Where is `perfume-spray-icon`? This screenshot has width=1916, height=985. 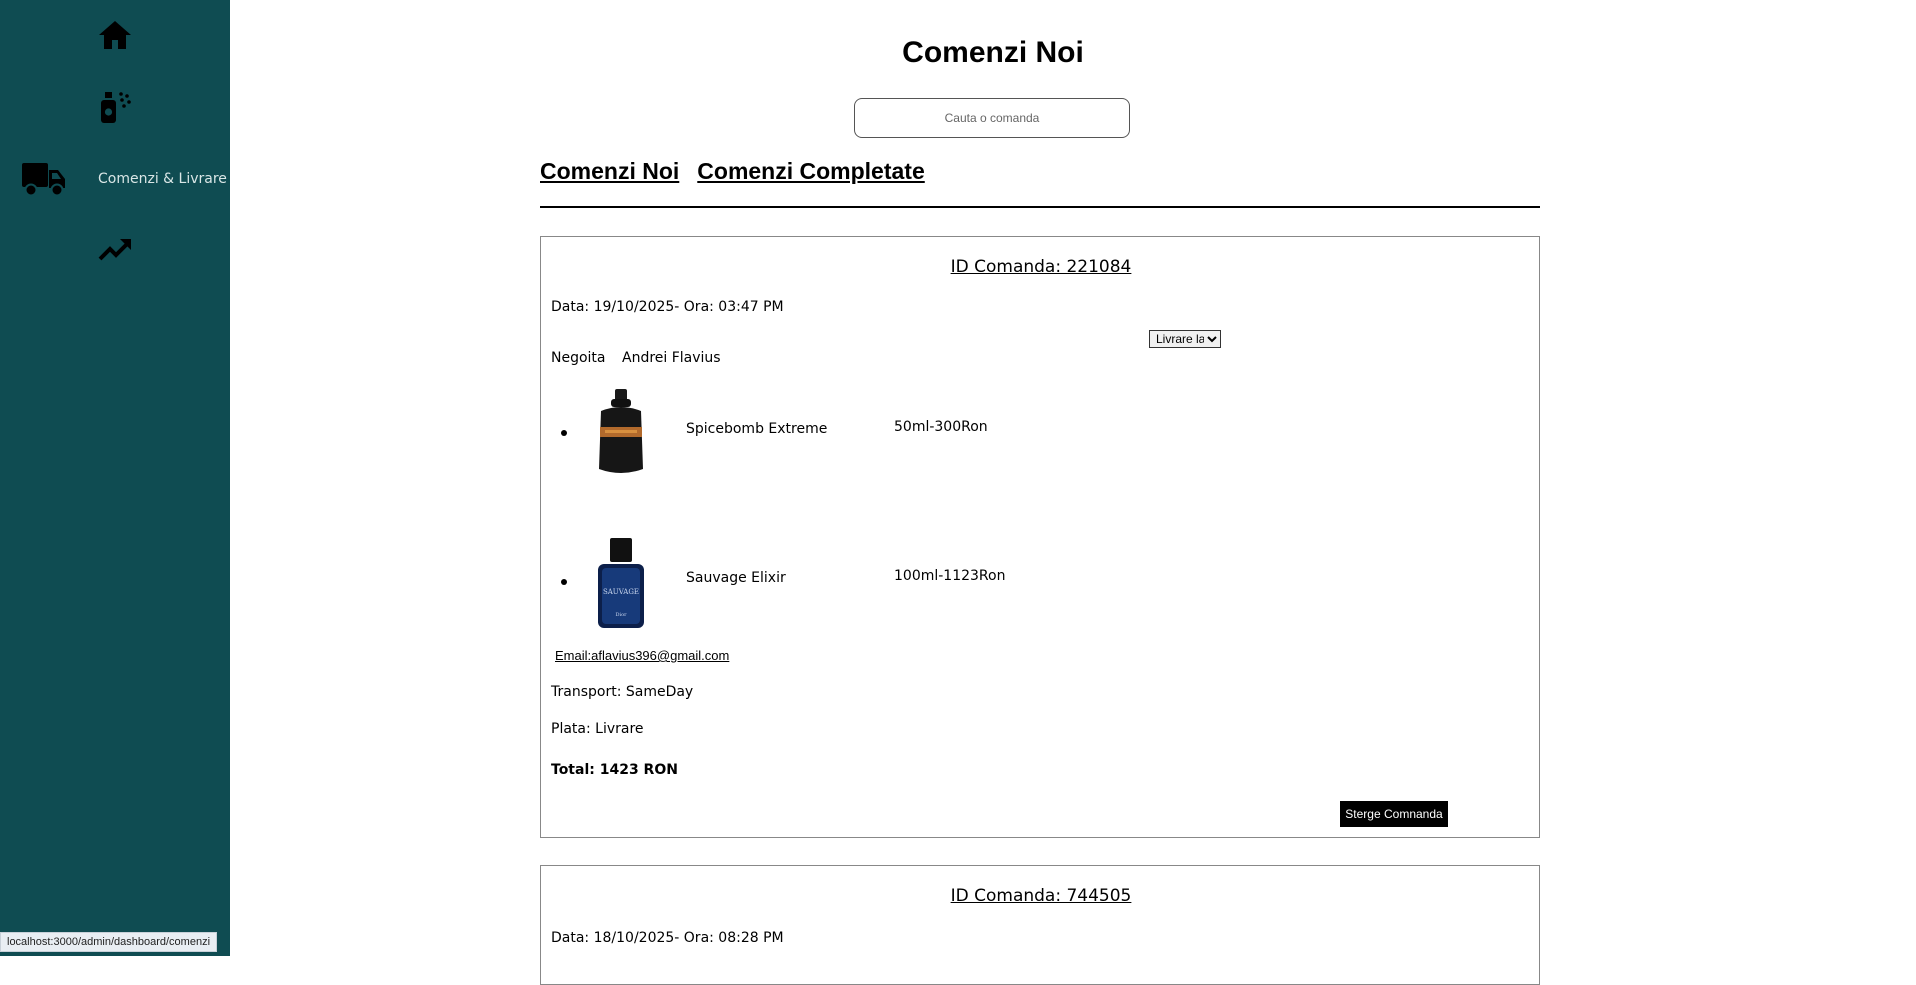 perfume-spray-icon is located at coordinates (116, 107).